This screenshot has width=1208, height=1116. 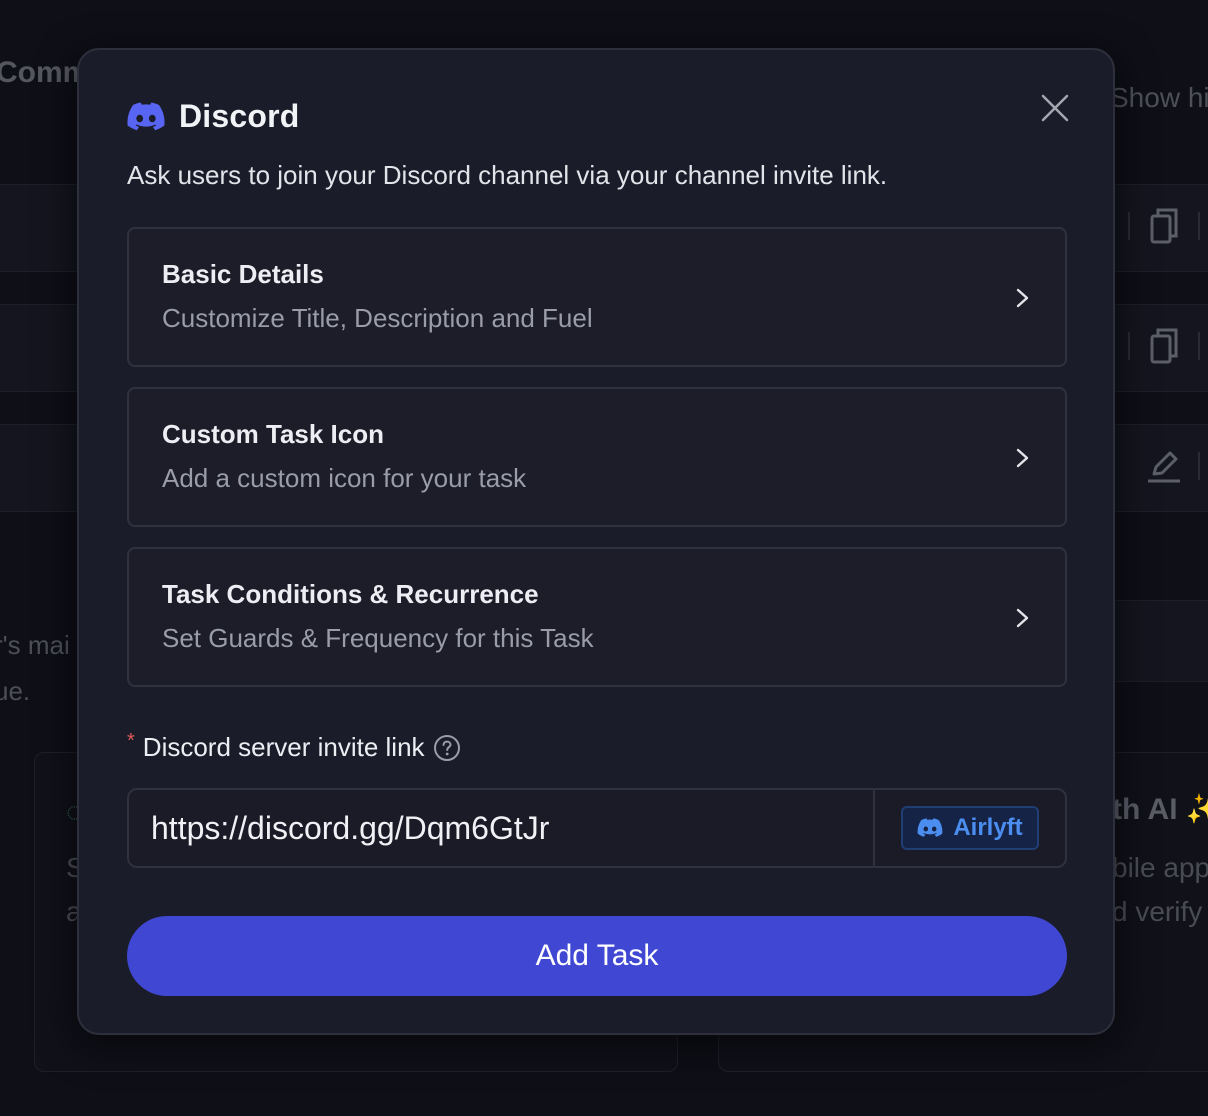 I want to click on close-icon, so click(x=1055, y=108).